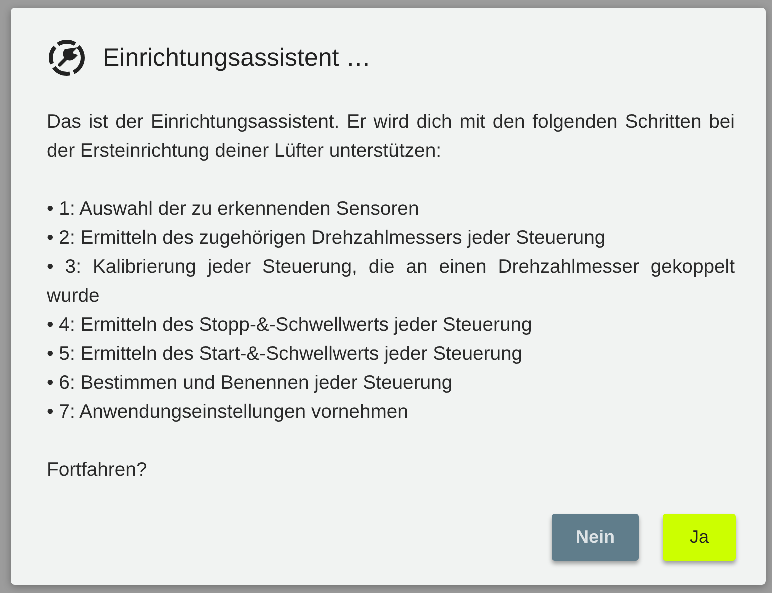  Describe the element at coordinates (250, 383) in the screenshot. I see `step-item: • 6: Bestimmen und Benennen jeder Steuerung` at that location.